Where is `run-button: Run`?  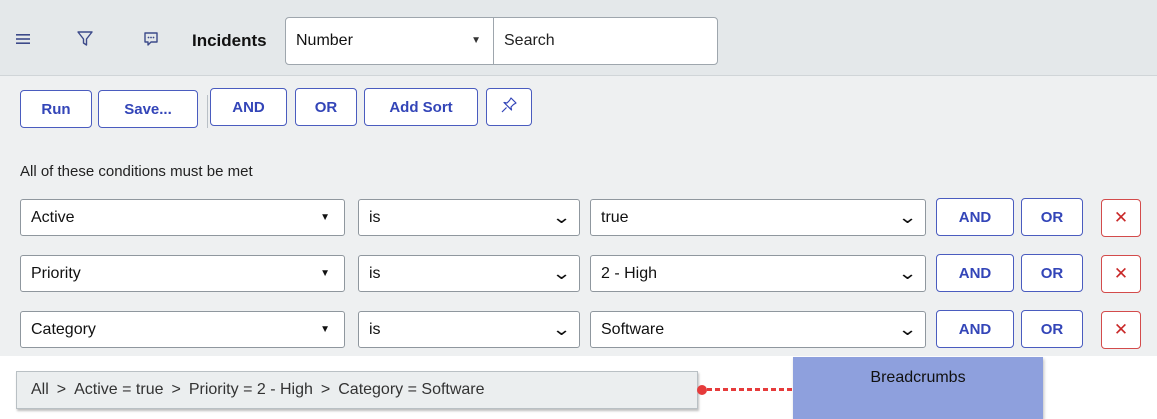 run-button: Run is located at coordinates (56, 109).